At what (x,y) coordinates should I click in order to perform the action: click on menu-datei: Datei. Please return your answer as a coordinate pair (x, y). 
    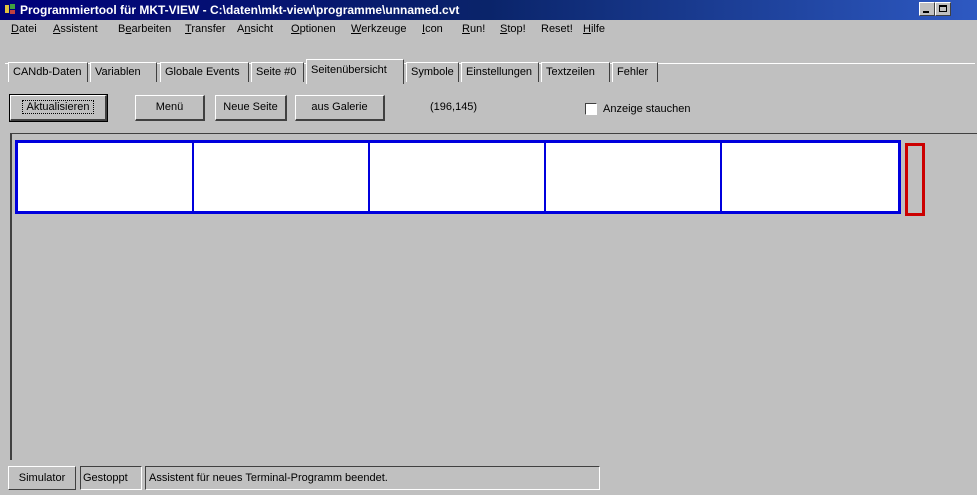
    Looking at the image, I should click on (24, 29).